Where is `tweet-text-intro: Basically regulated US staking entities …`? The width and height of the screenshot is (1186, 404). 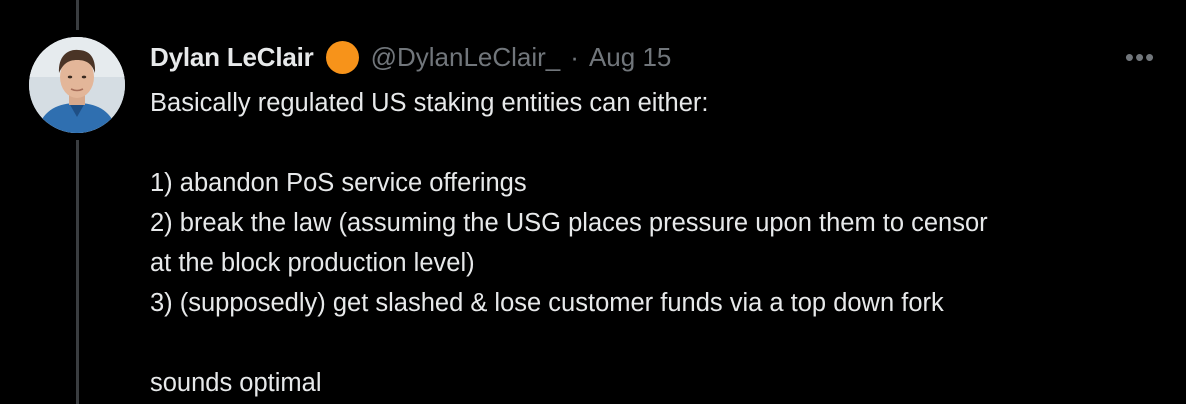 tweet-text-intro: Basically regulated US staking entities … is located at coordinates (429, 103).